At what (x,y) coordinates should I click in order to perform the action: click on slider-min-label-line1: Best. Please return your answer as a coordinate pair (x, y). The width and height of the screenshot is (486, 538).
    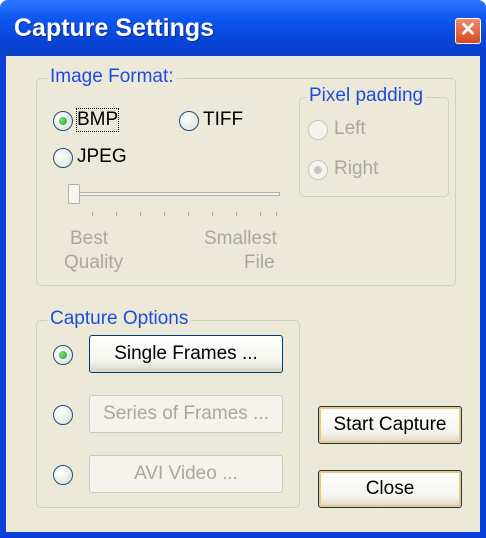
    Looking at the image, I should click on (89, 238).